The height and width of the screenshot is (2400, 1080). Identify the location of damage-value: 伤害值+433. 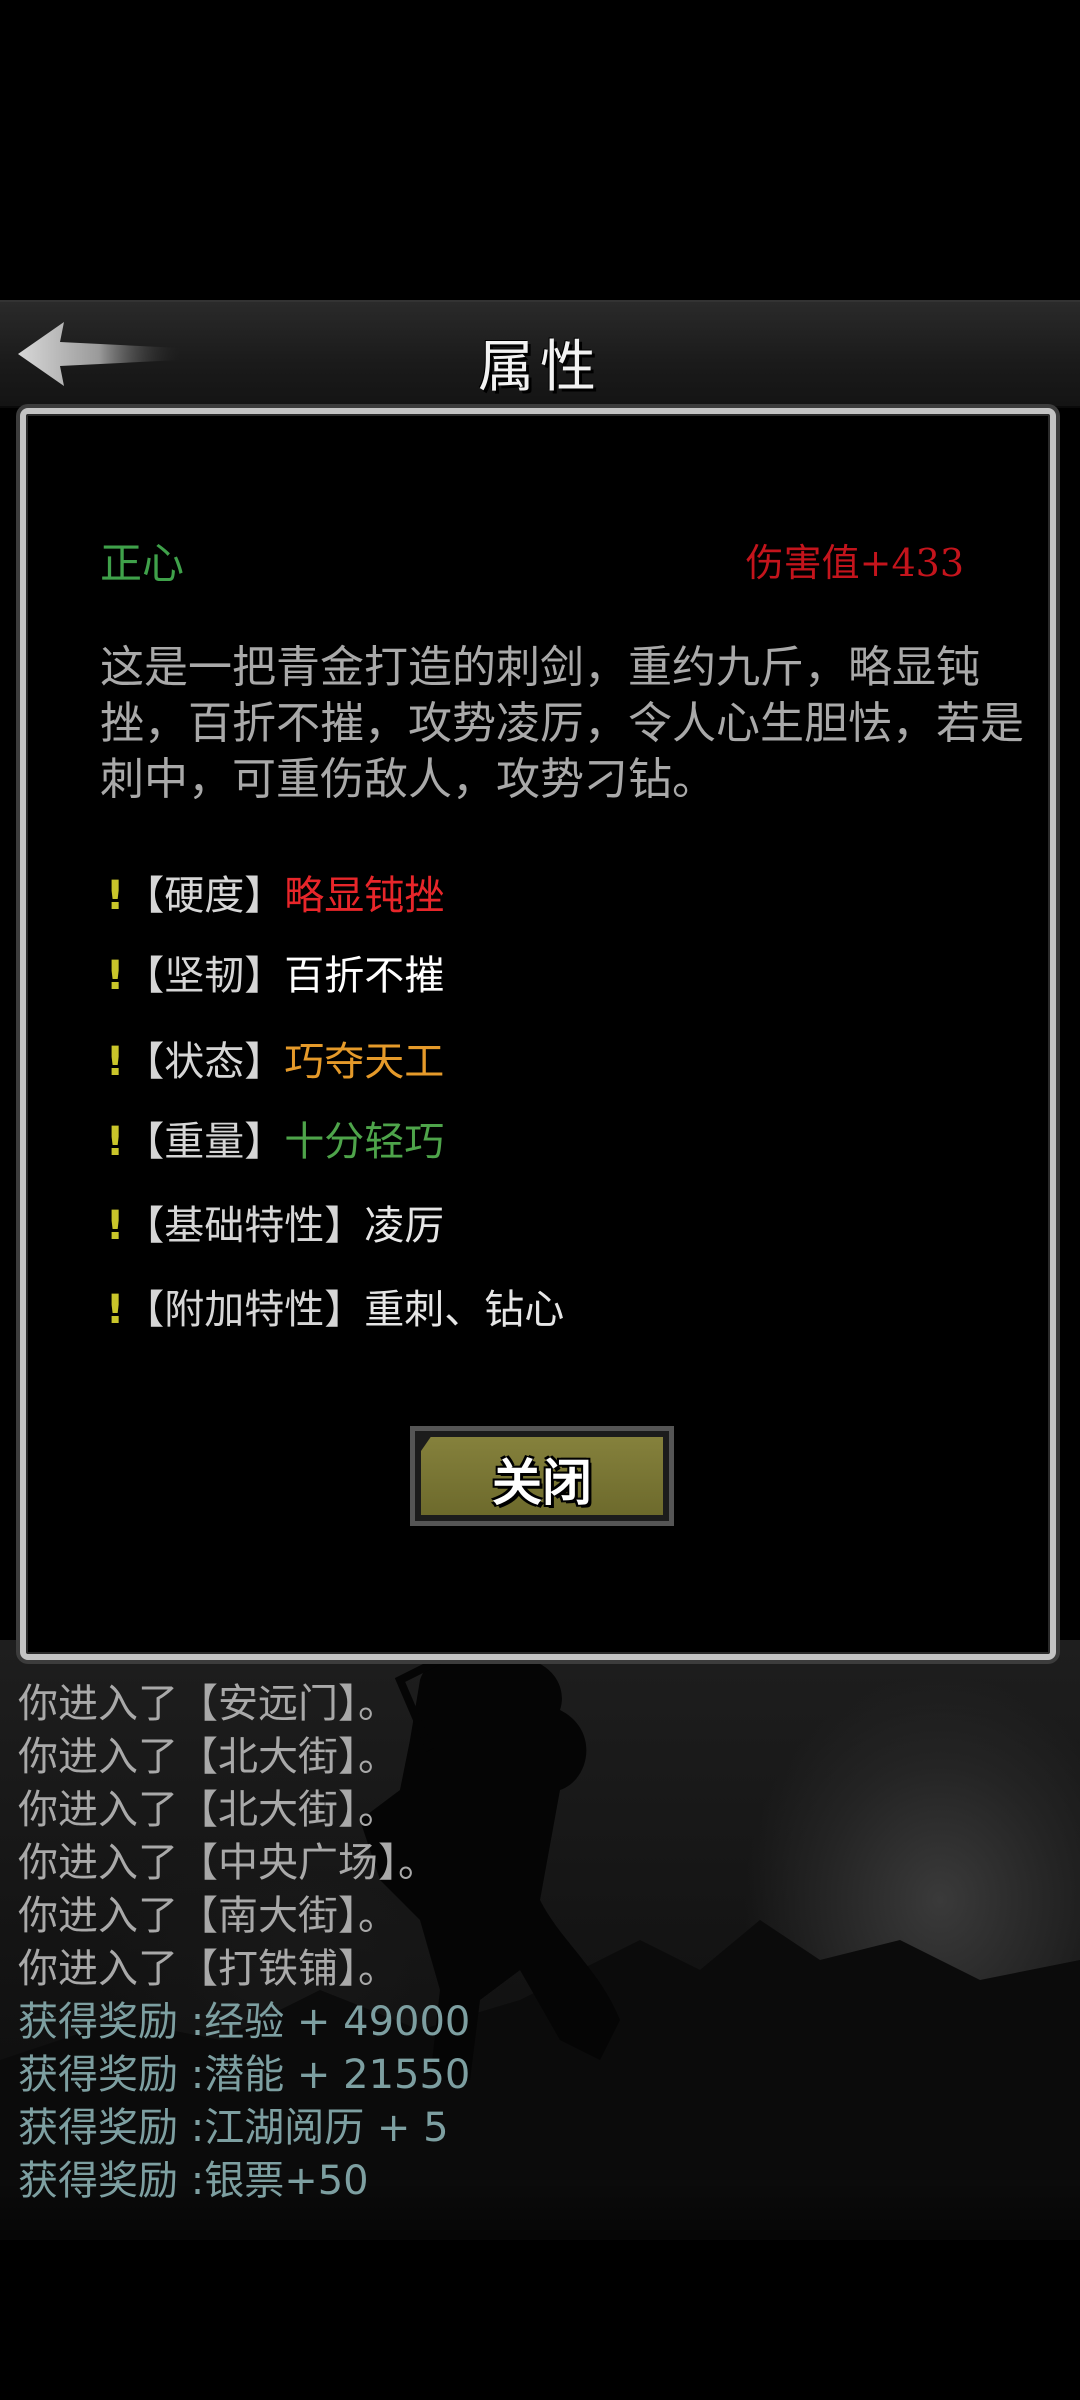
(854, 563).